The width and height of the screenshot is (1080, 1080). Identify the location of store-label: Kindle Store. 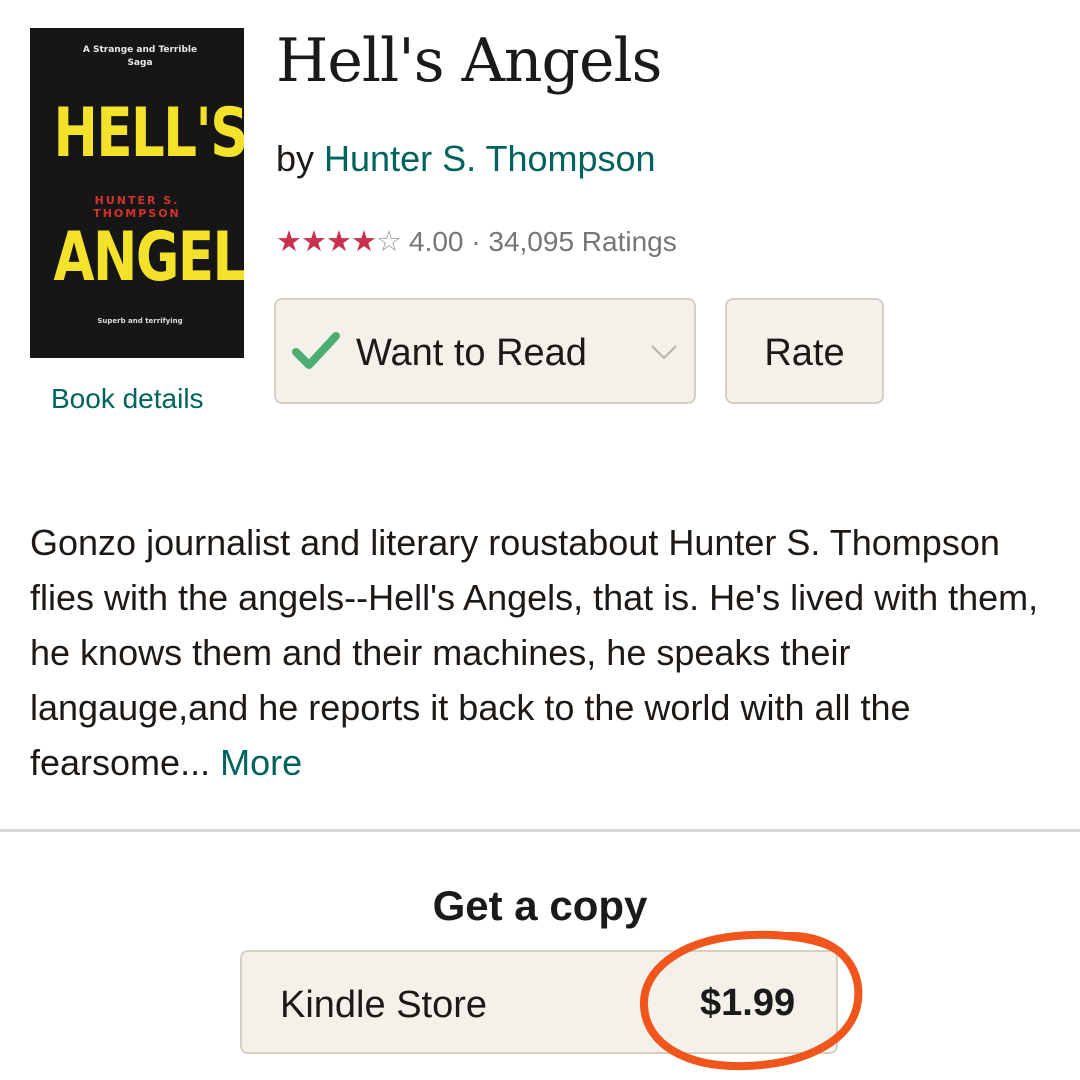
(384, 1005).